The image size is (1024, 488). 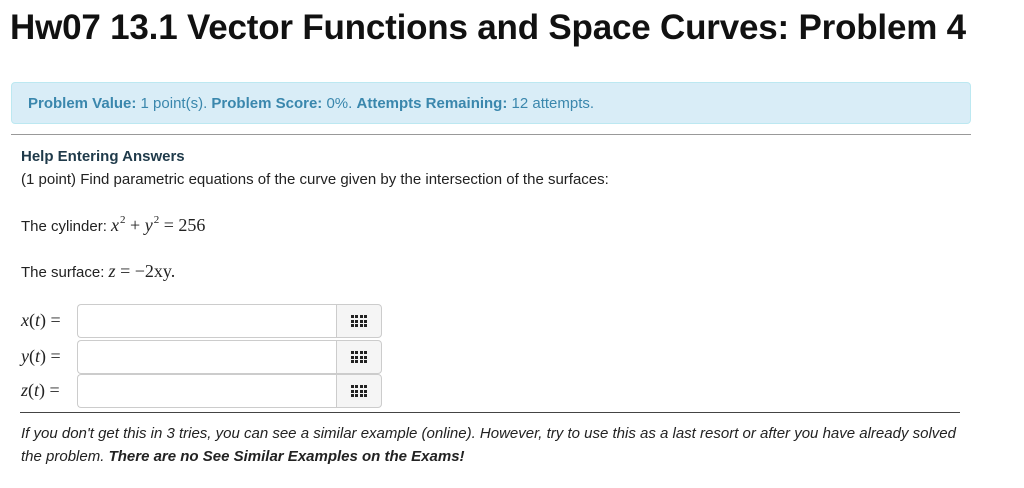 I want to click on cylinder-label: The cylinder:, so click(x=64, y=226).